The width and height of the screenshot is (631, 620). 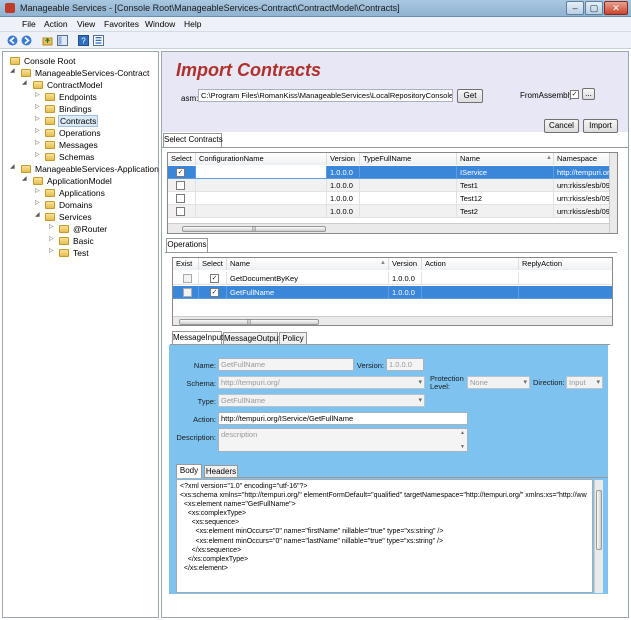 I want to click on from-assembly-checkbox: ✓, so click(x=574, y=94).